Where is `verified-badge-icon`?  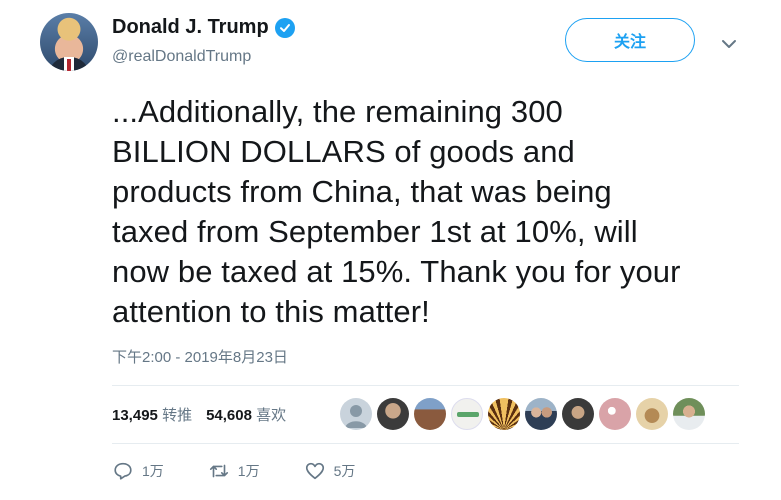 verified-badge-icon is located at coordinates (284, 27).